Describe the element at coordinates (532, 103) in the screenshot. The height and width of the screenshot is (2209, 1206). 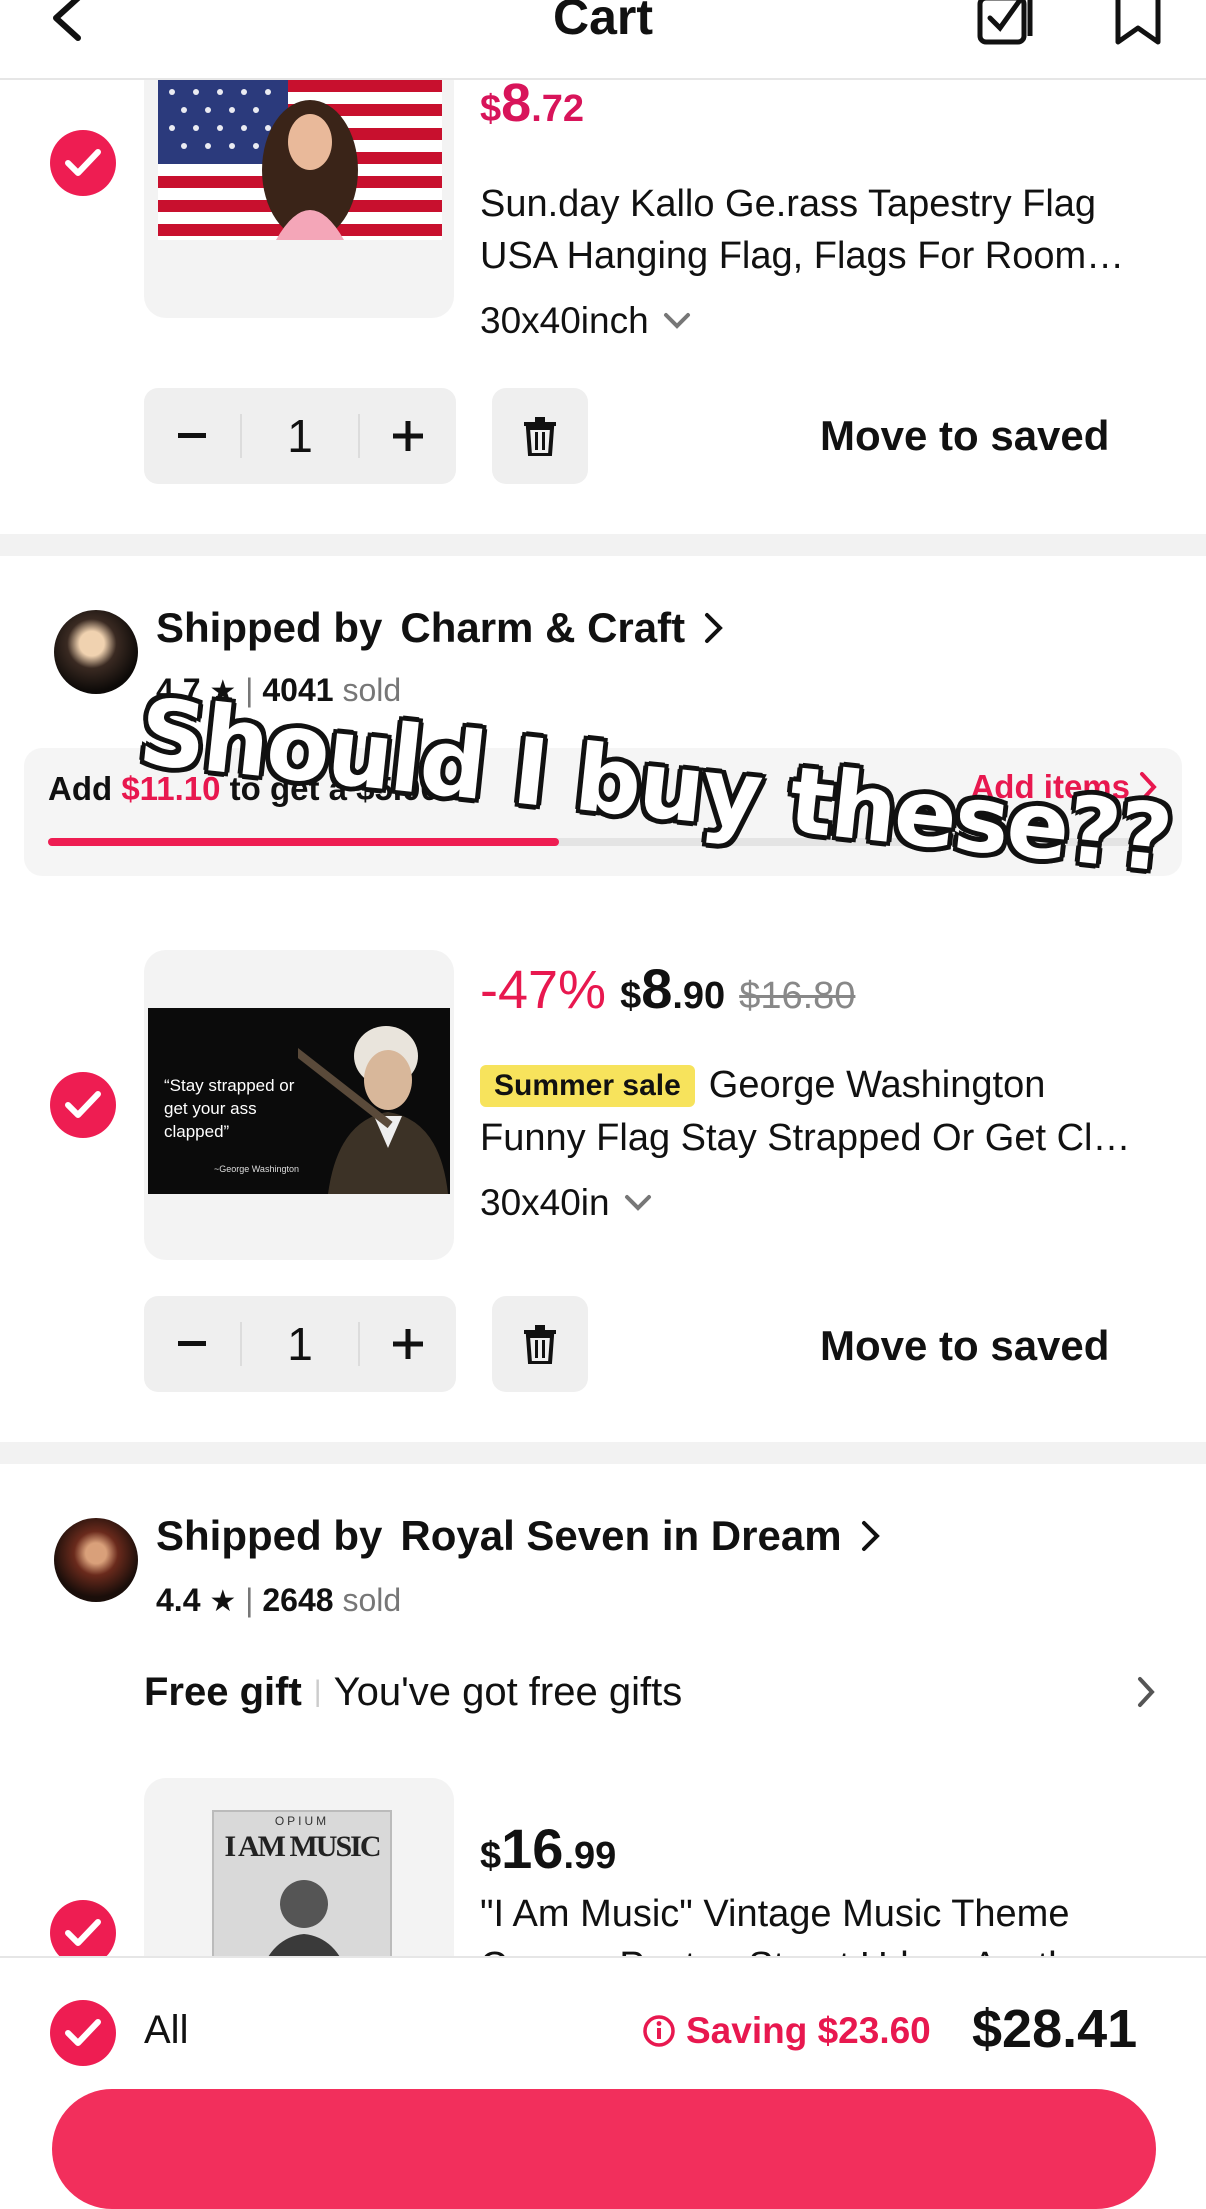
I see `item-price: $8.72` at that location.